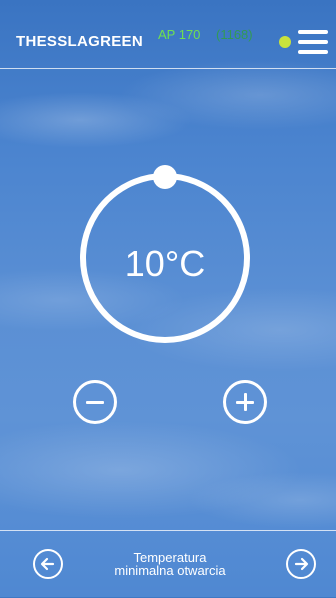 The width and height of the screenshot is (336, 598). I want to click on next-button, so click(301, 564).